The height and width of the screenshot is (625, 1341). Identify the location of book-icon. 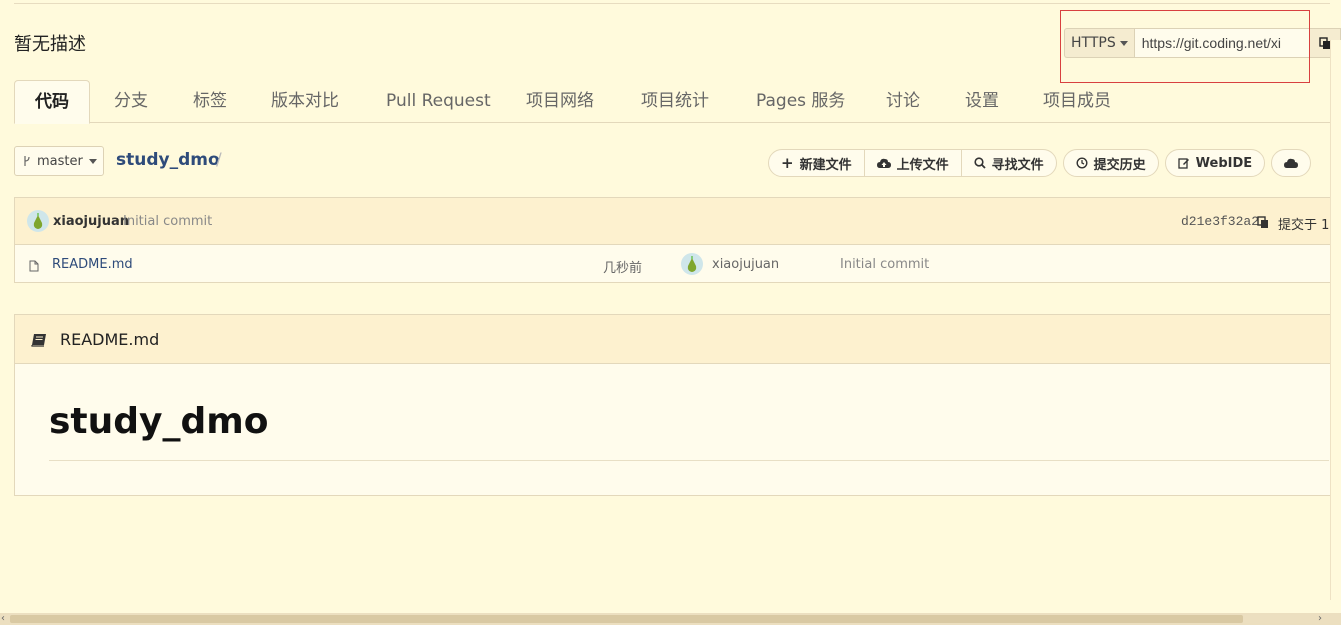
(39, 341).